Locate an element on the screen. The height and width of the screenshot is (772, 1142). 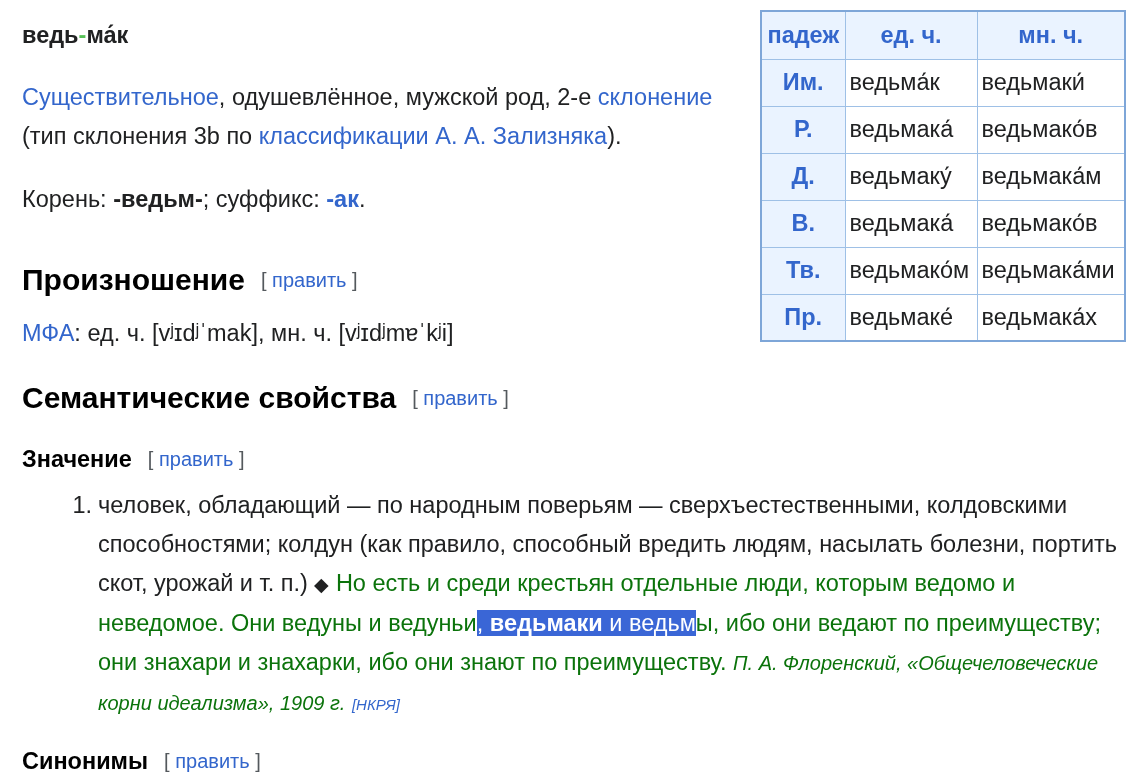
corpus-link: [НКРЯ] is located at coordinates (375, 704).